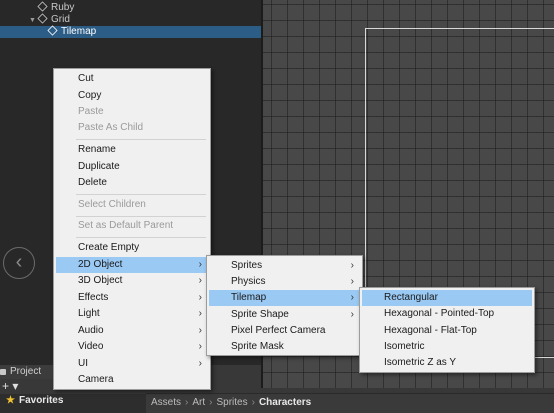 This screenshot has height=413, width=554. What do you see at coordinates (132, 167) in the screenshot?
I see `menu-item-duplicate: Duplicate` at bounding box center [132, 167].